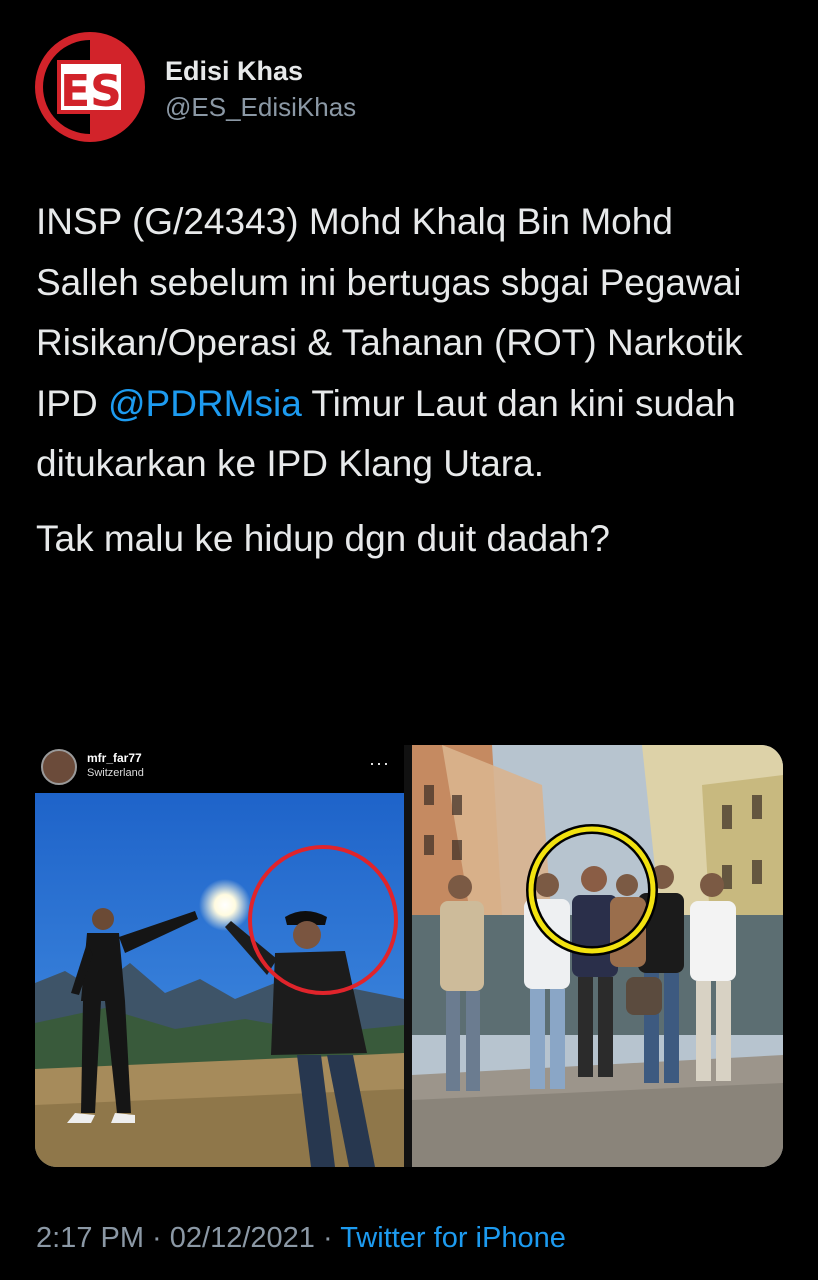 The width and height of the screenshot is (818, 1280). Describe the element at coordinates (260, 107) in the screenshot. I see `author-handle: @ES_EdisiKhas` at that location.